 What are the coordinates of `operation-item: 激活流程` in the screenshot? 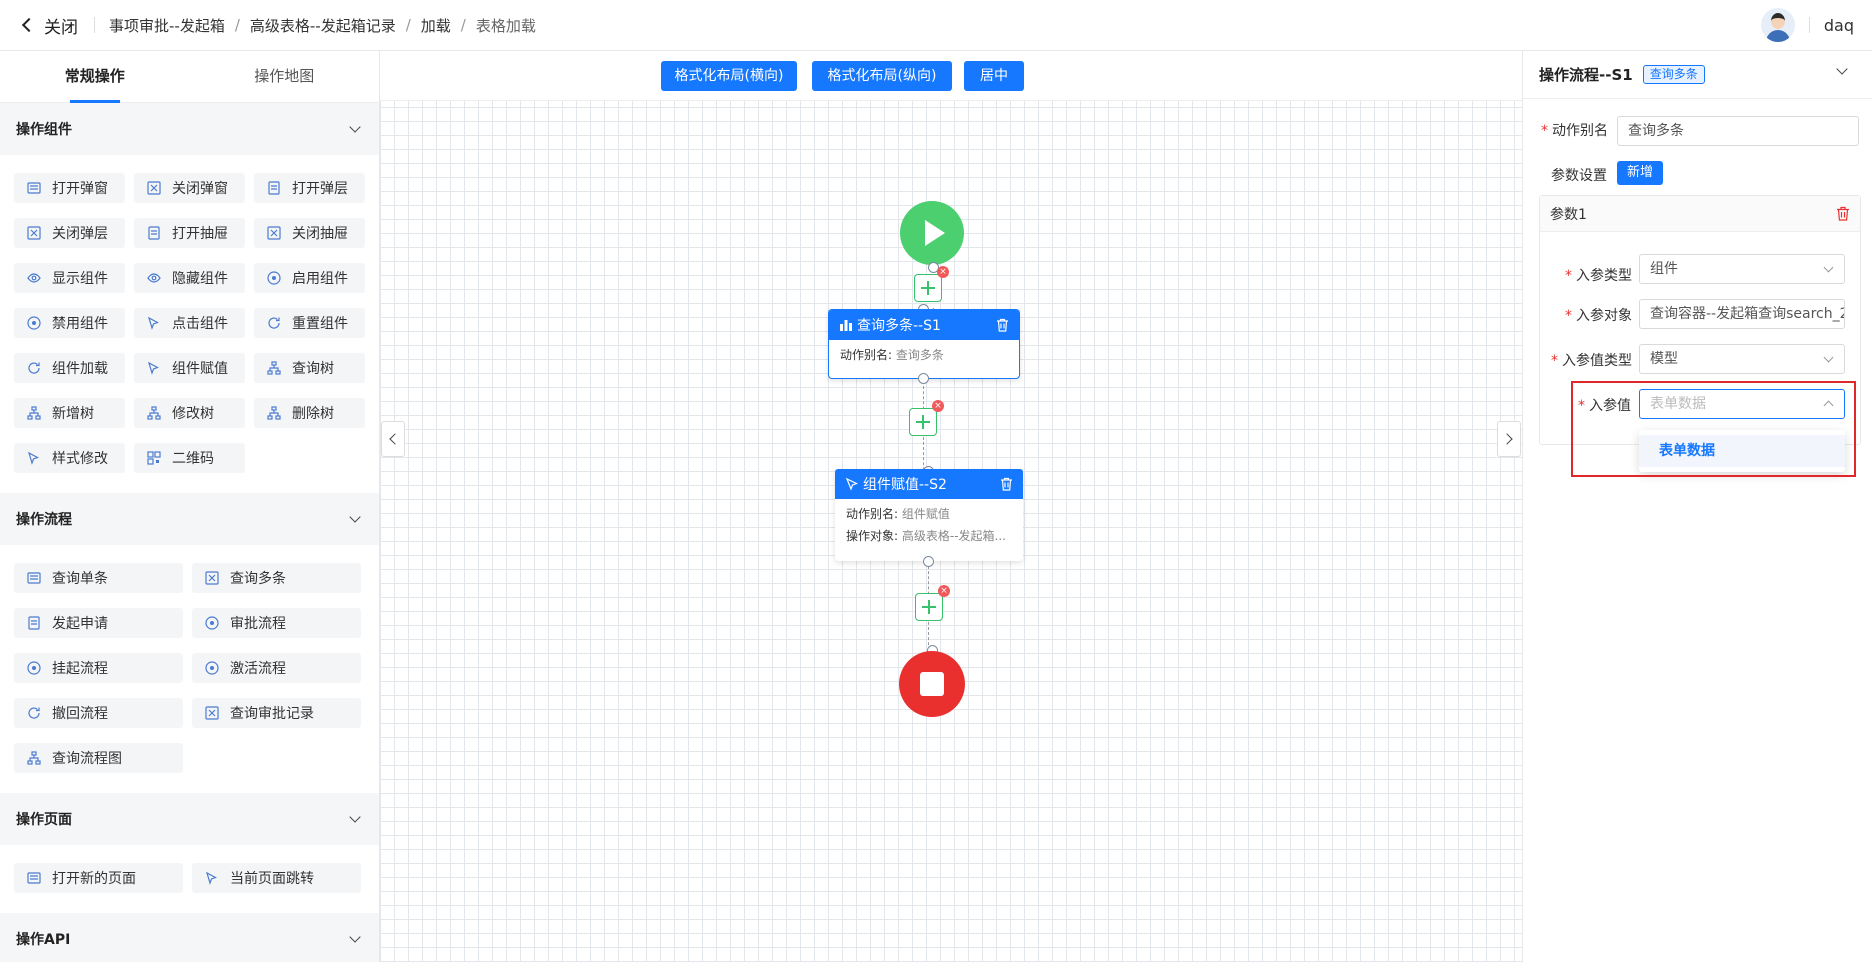 It's located at (276, 668).